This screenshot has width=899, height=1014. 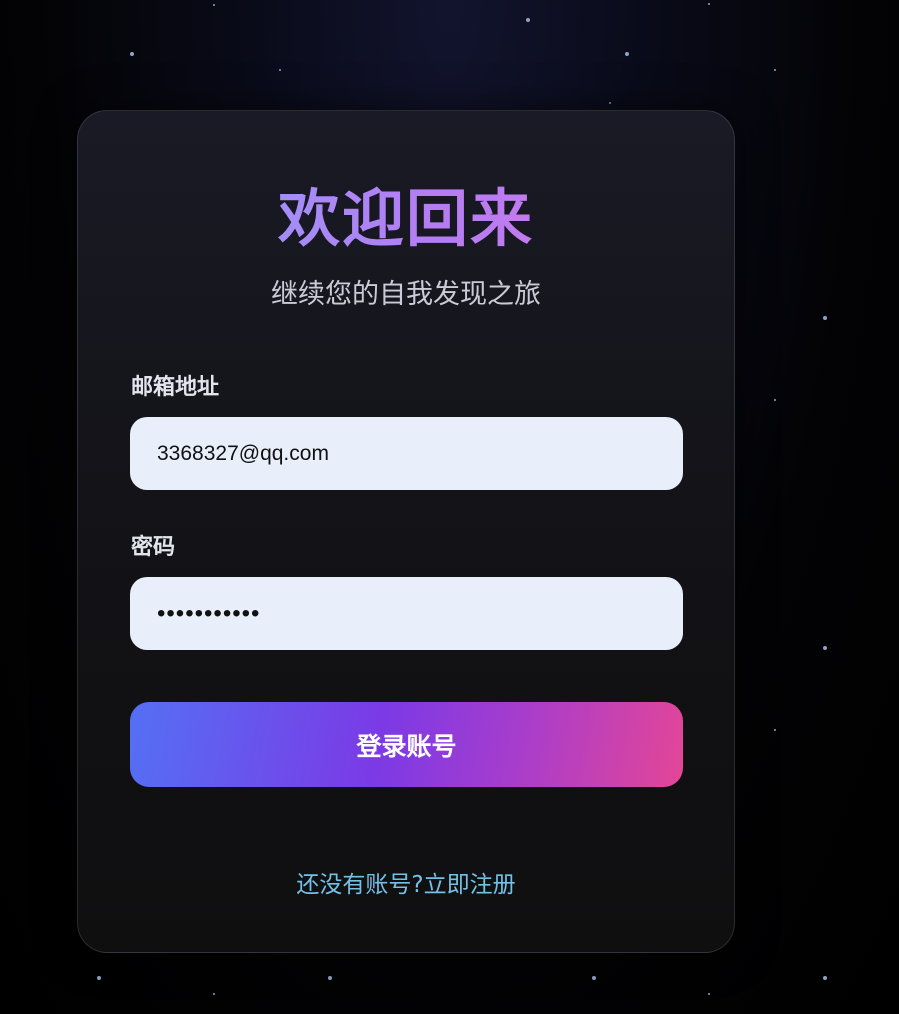 What do you see at coordinates (175, 387) in the screenshot?
I see `email-label: 邮箱地址` at bounding box center [175, 387].